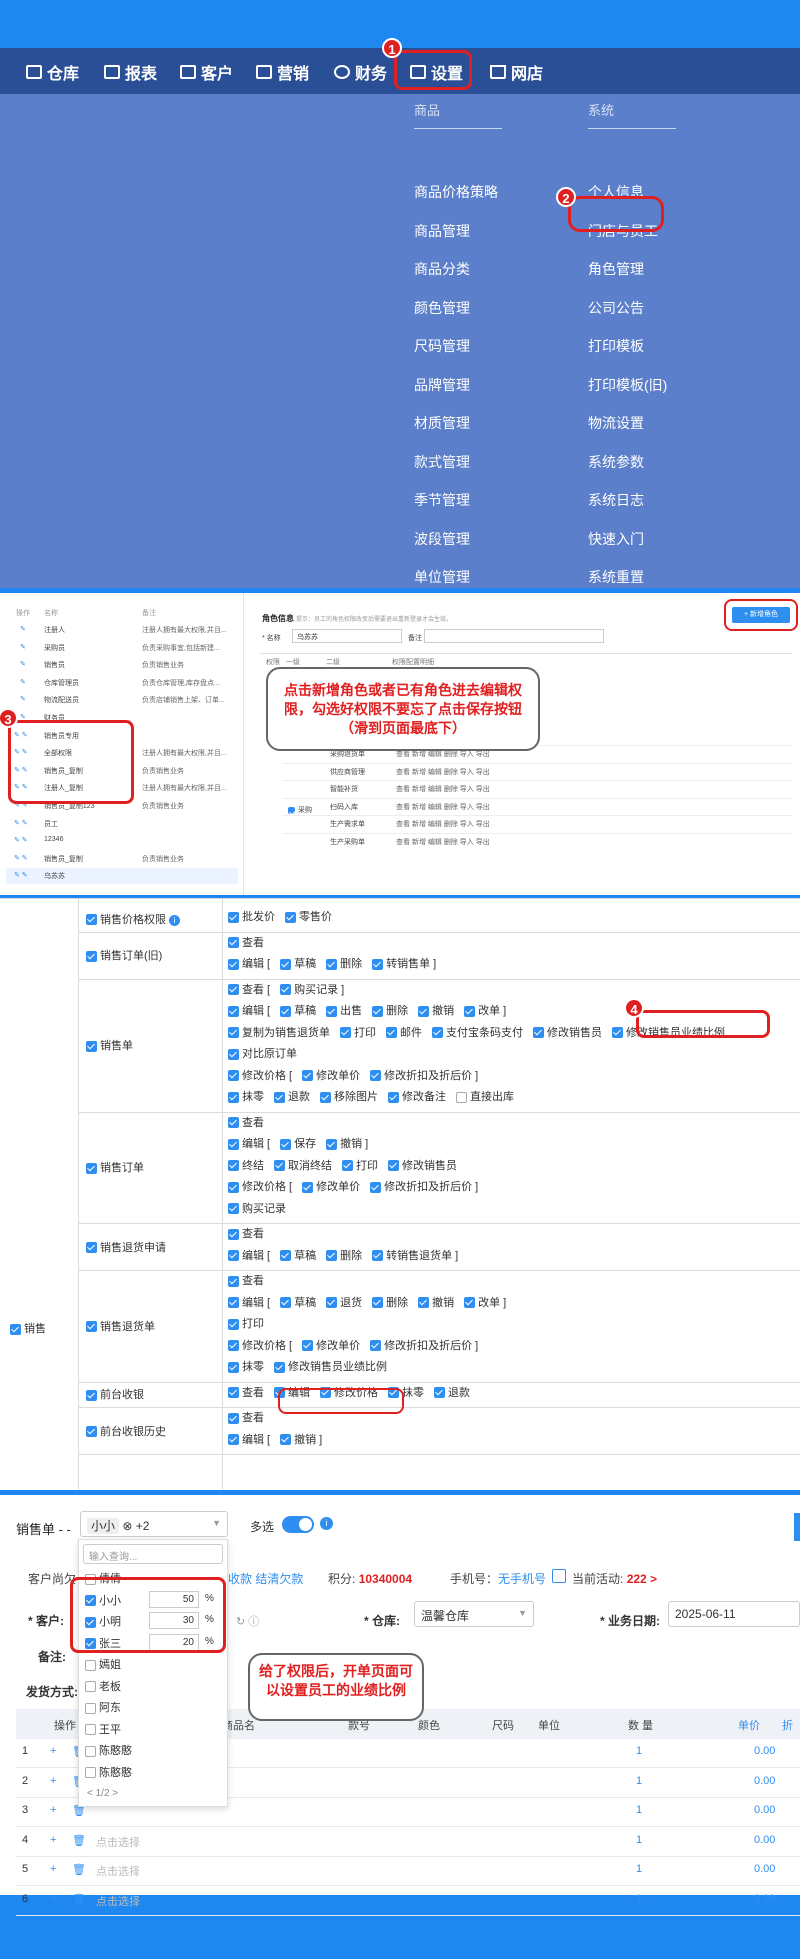 This screenshot has height=1959, width=800. Describe the element at coordinates (616, 500) in the screenshot. I see `menu-item: 系统日志` at that location.